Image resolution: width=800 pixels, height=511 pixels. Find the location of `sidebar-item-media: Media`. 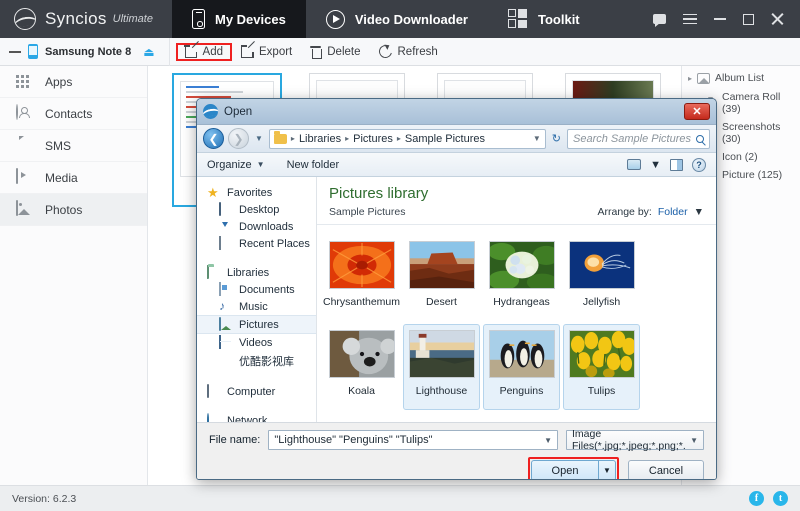

sidebar-item-media: Media is located at coordinates (73, 178).